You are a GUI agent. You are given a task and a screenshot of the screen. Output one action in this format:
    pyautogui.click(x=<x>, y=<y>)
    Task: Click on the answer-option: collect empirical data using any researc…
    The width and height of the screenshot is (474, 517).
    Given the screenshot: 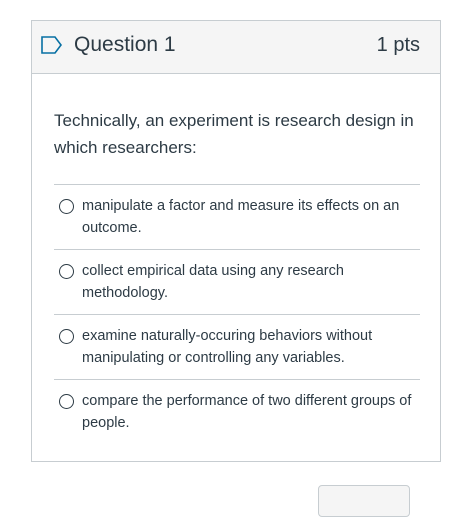 What is the action you would take?
    pyautogui.click(x=237, y=281)
    